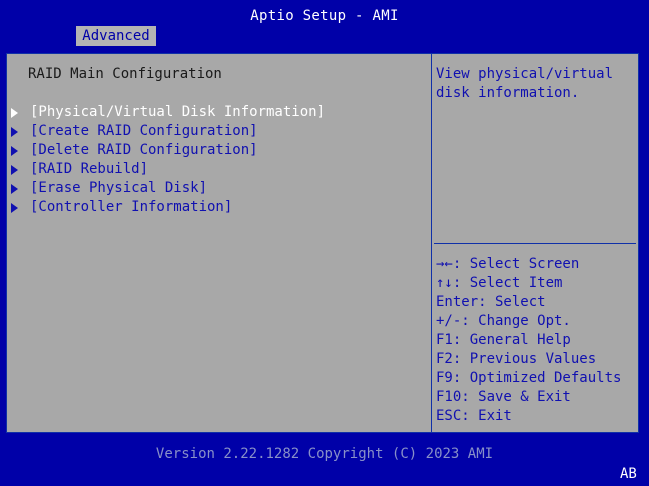  I want to click on key-hint-f1: F1: General Help, so click(503, 340).